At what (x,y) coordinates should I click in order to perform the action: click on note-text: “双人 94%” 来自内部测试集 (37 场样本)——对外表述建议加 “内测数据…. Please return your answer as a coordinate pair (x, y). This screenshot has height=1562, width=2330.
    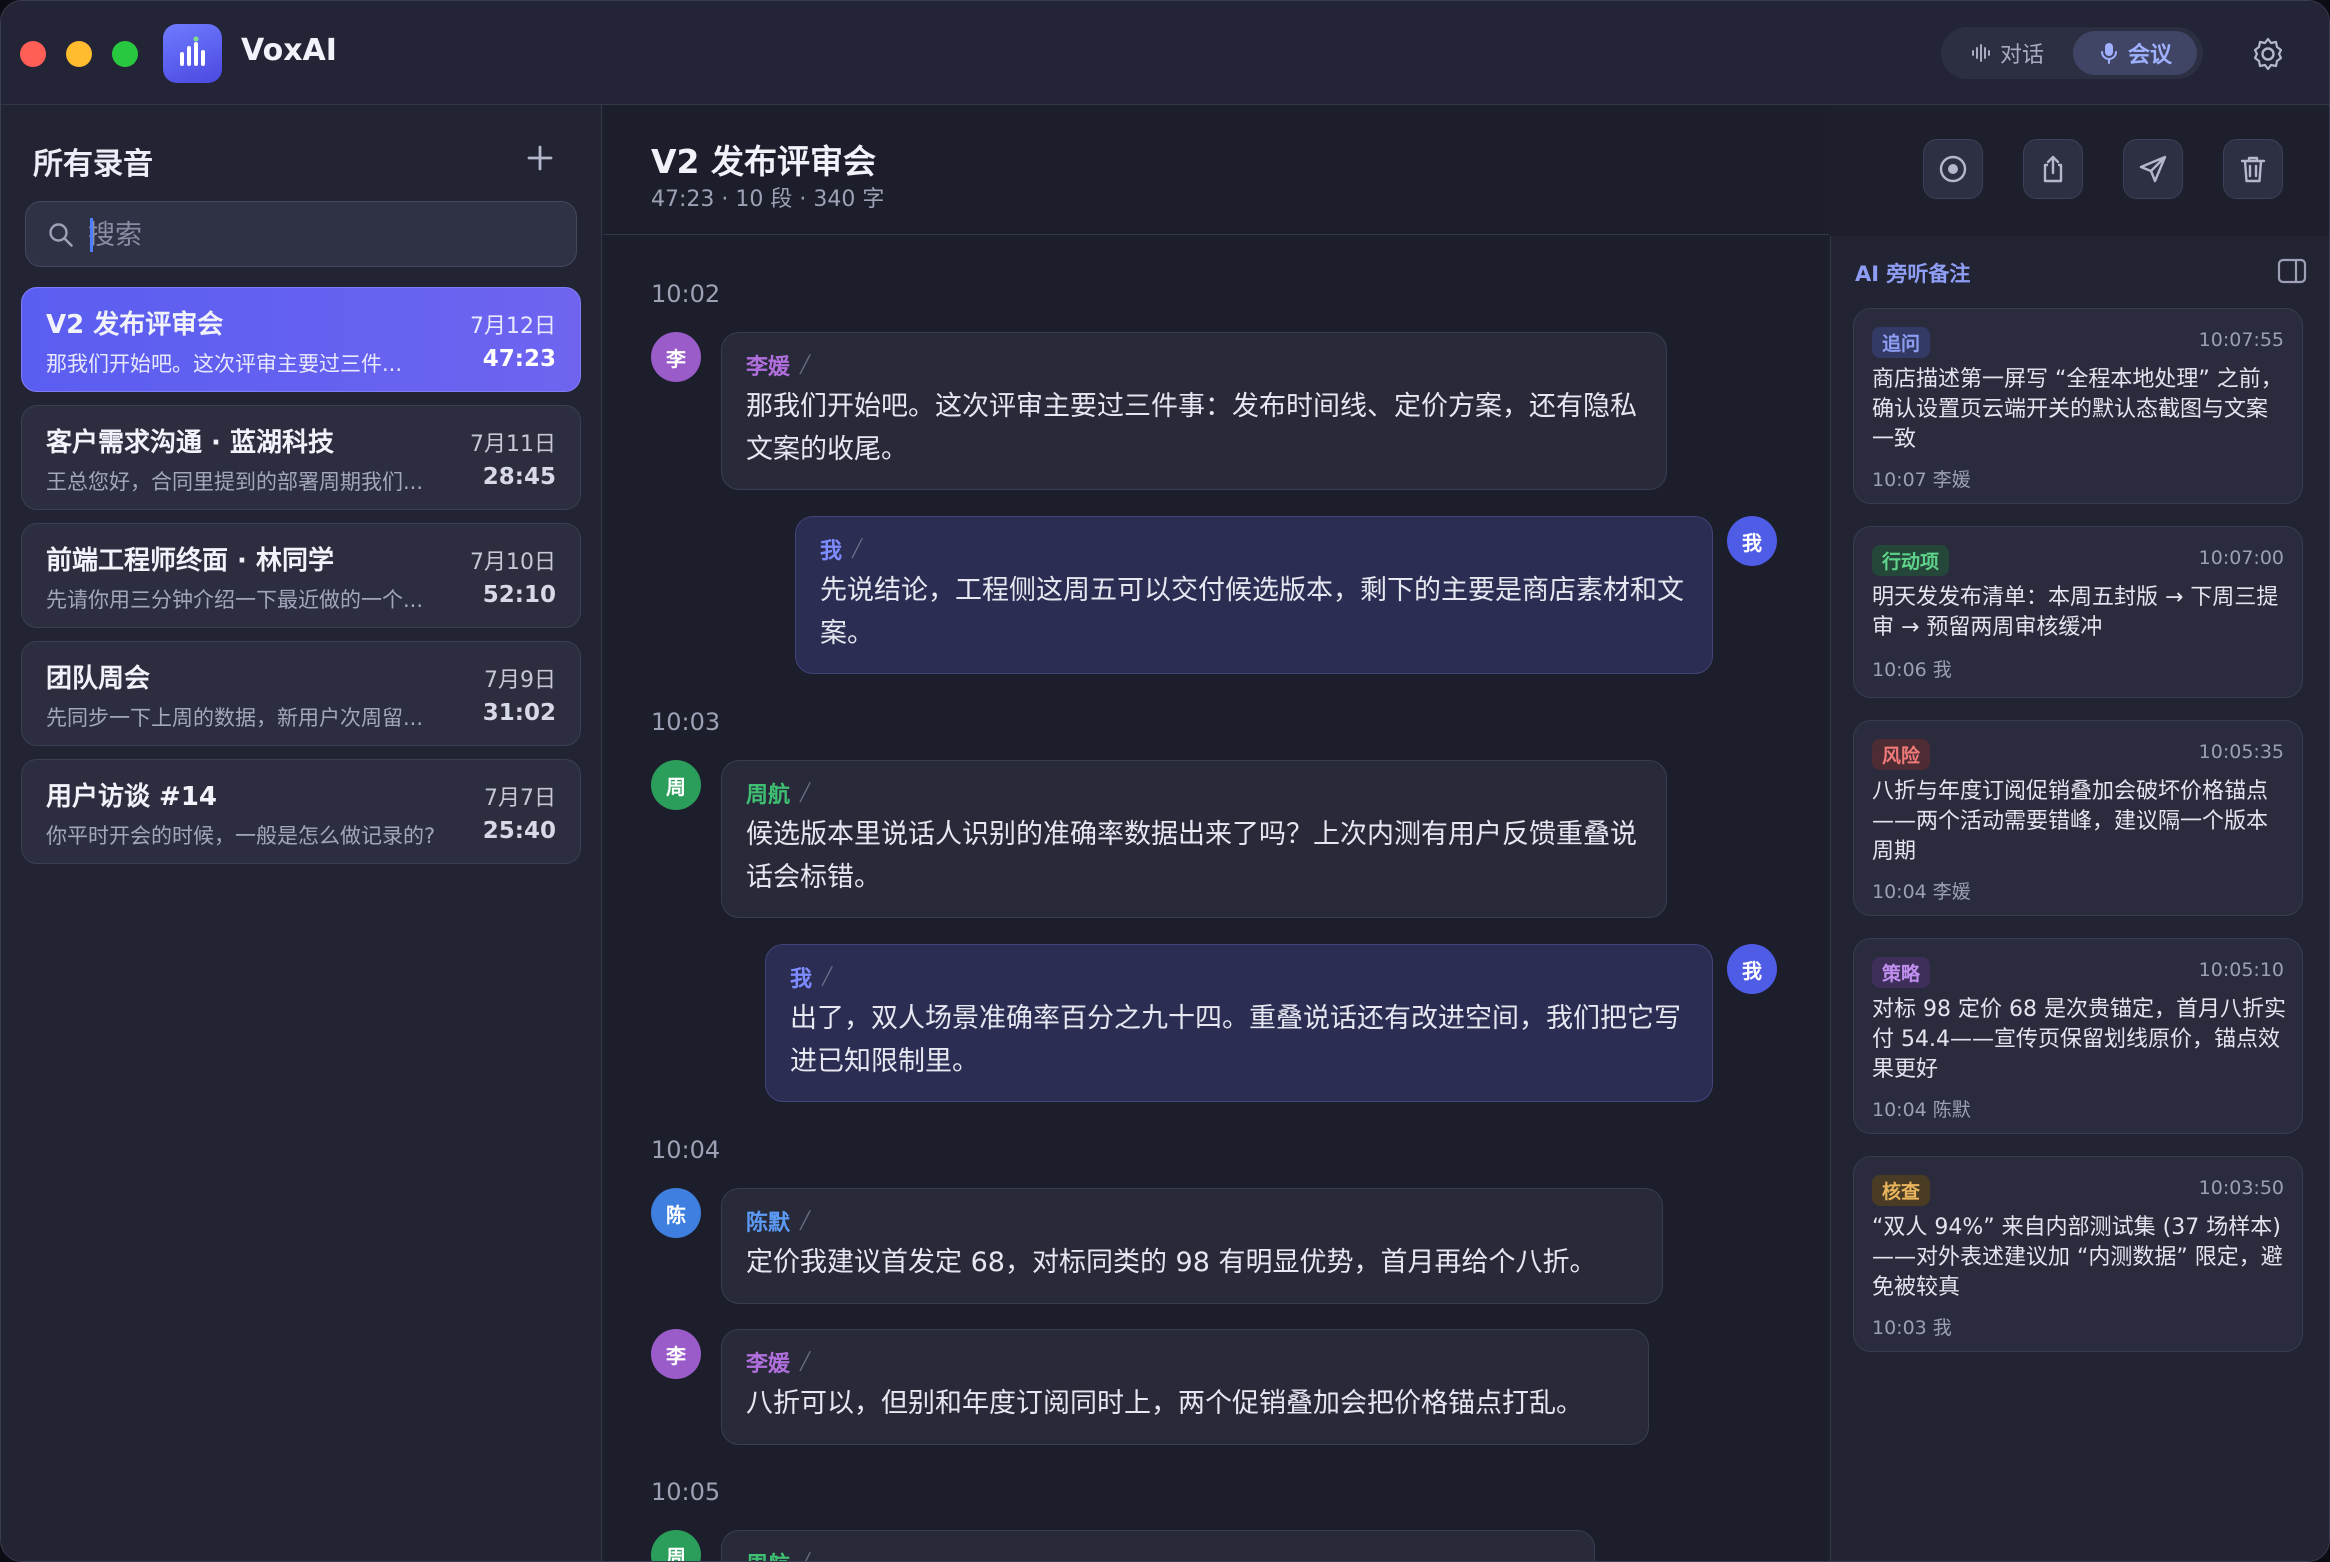
    Looking at the image, I should click on (2077, 1257).